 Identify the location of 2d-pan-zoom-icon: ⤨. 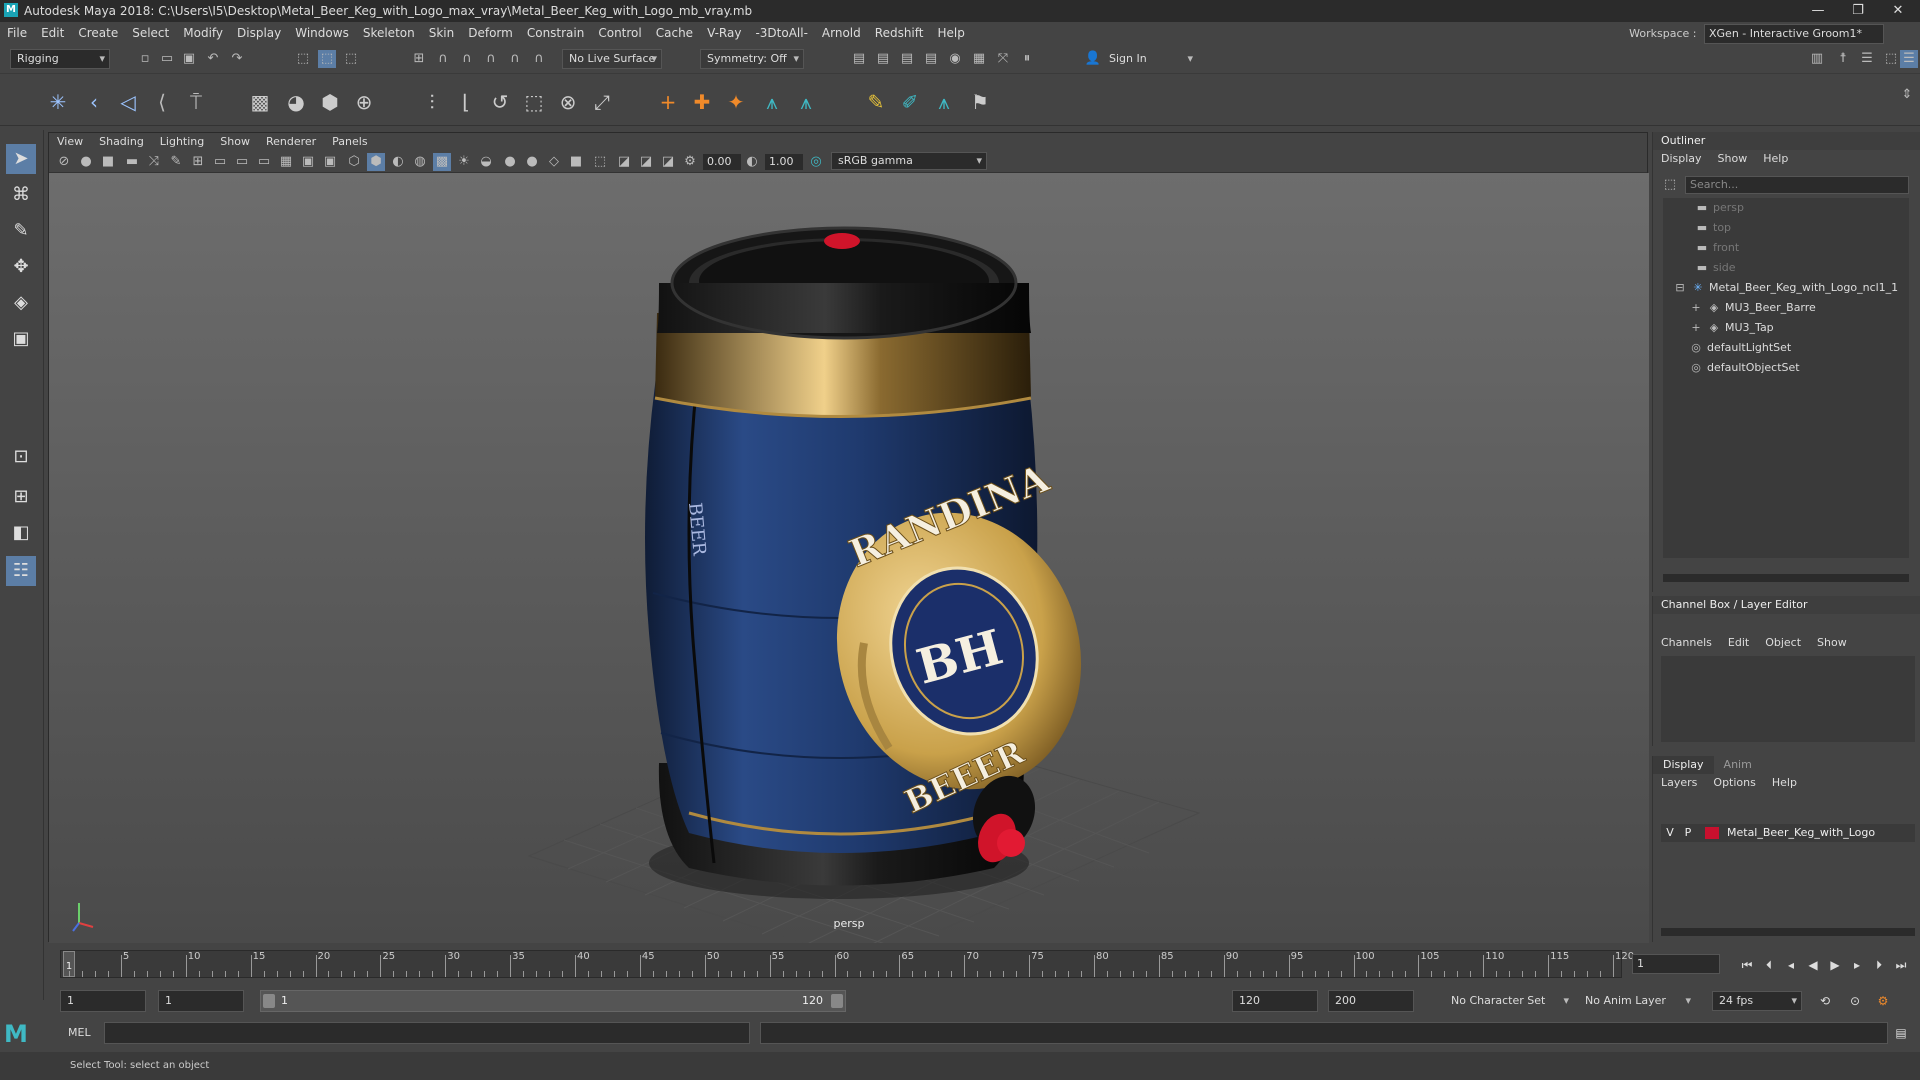
(154, 162).